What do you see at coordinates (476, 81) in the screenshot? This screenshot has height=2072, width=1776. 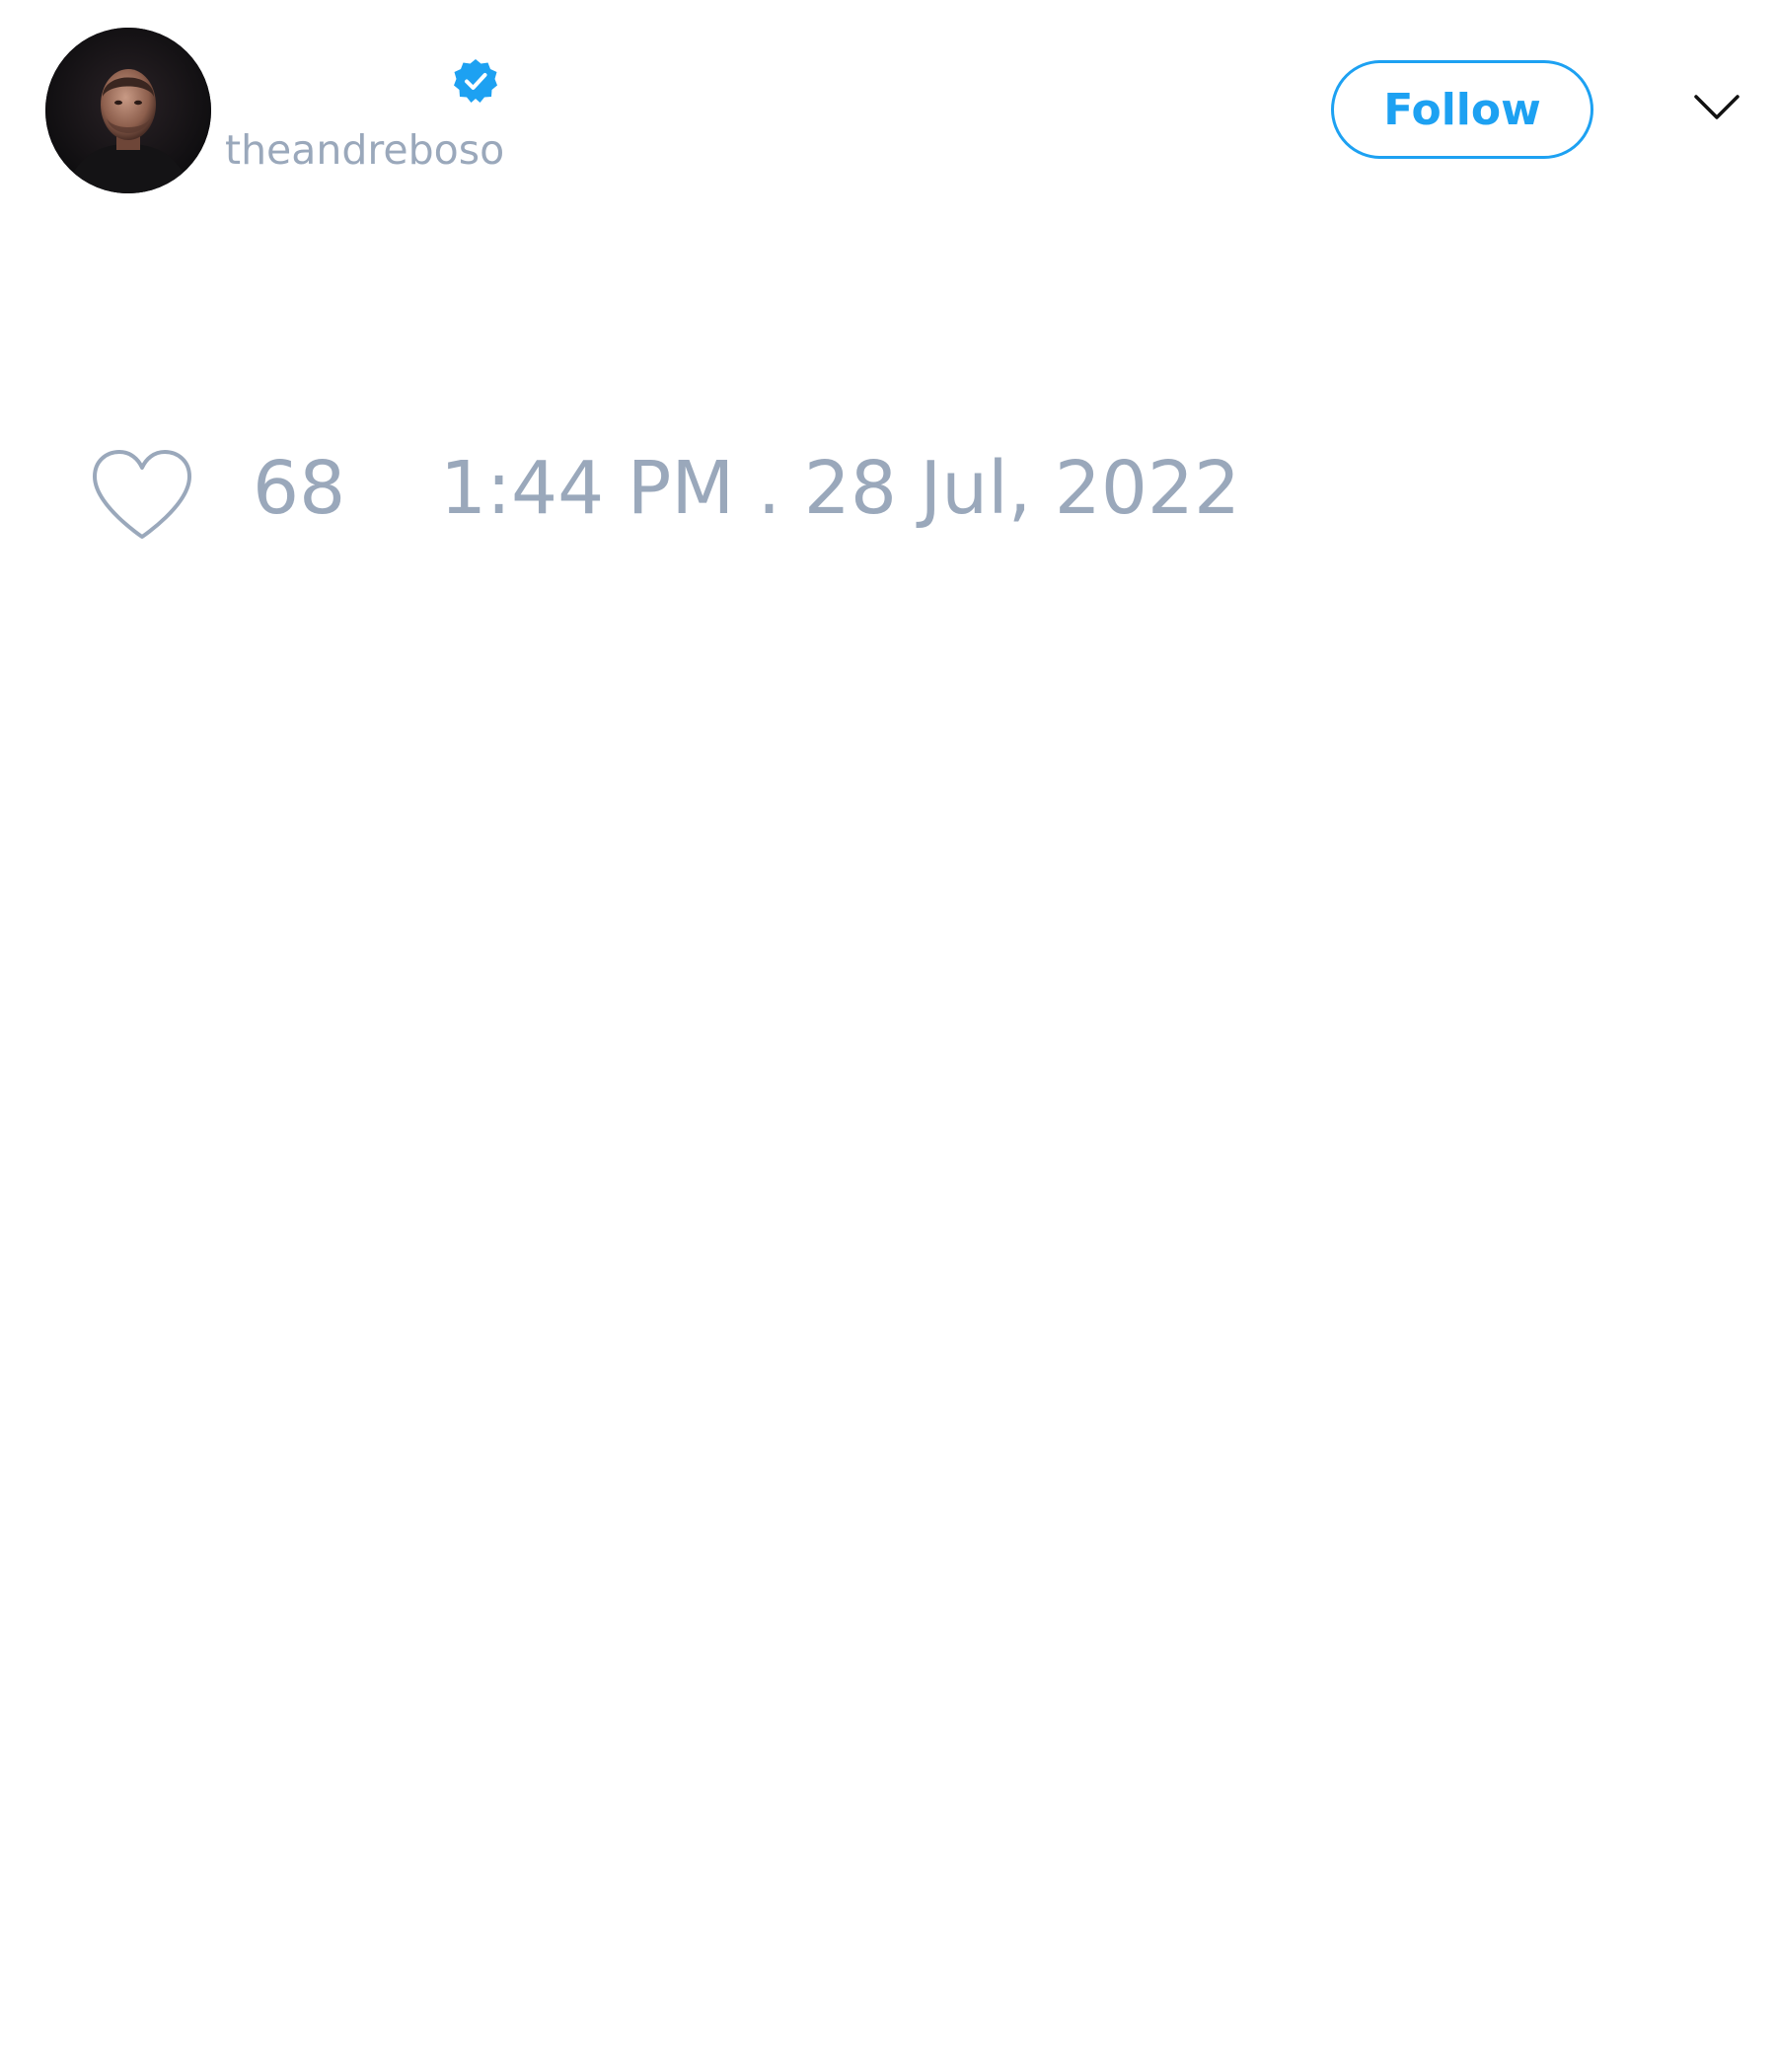 I see `verified-badge-icon` at bounding box center [476, 81].